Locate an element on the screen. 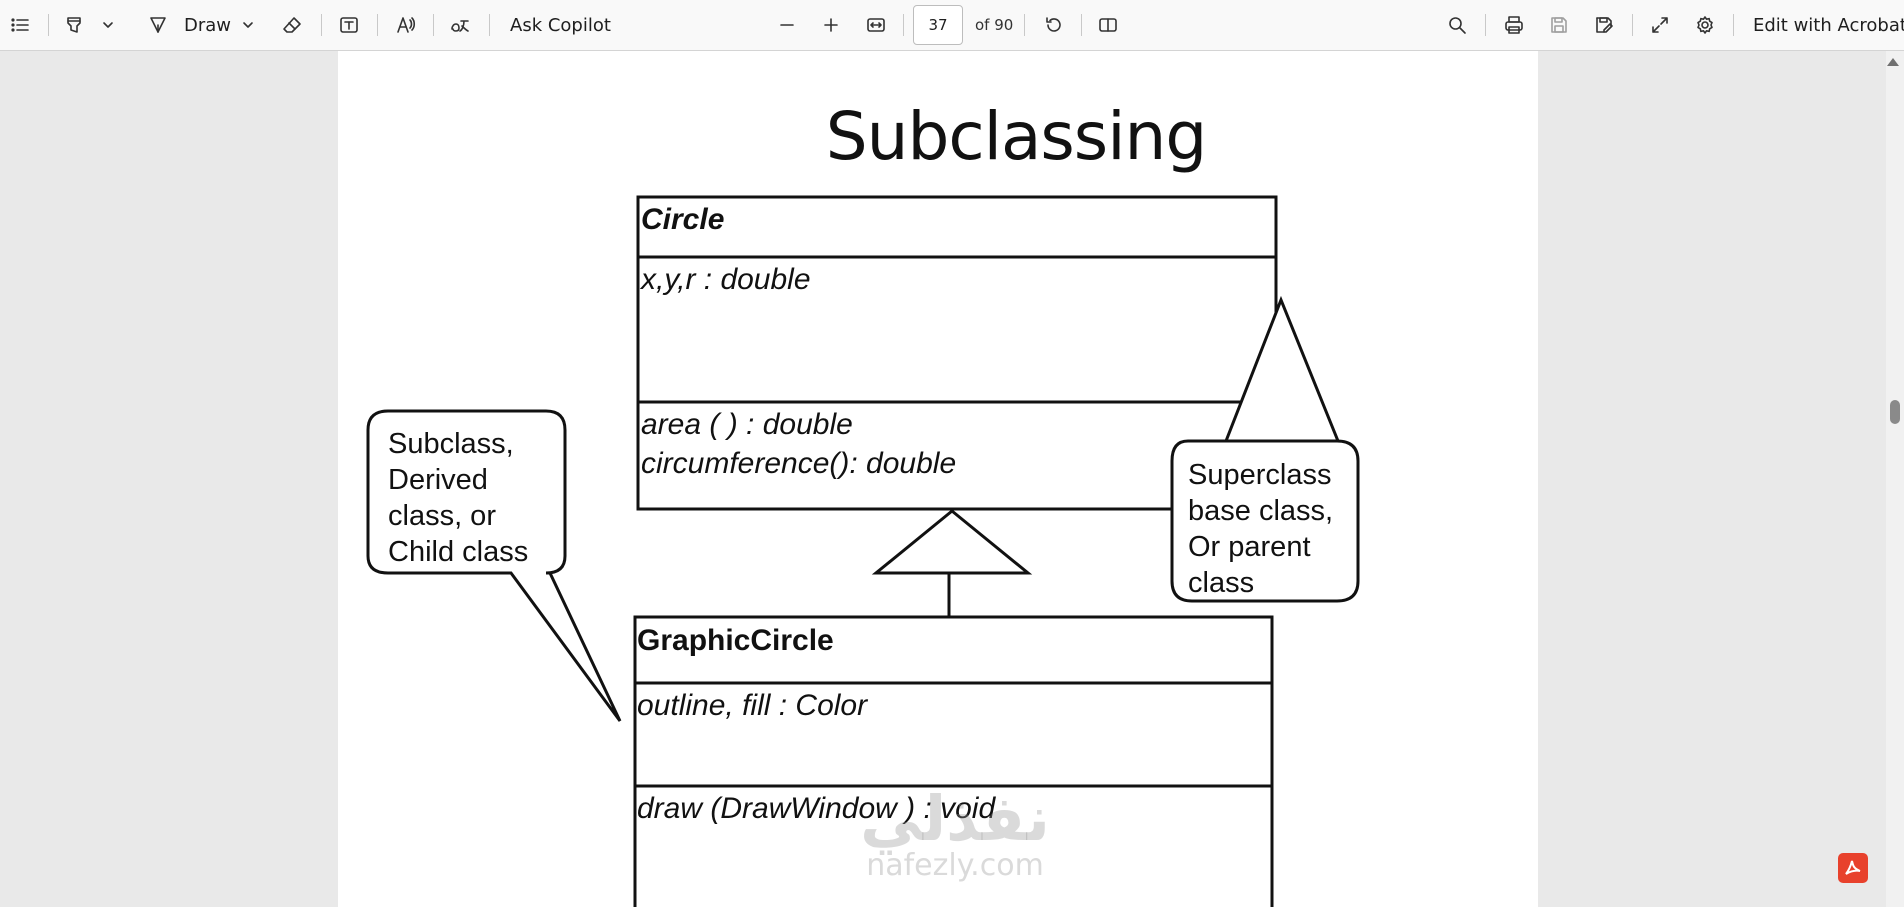  scrollbar-thumb is located at coordinates (1895, 412).